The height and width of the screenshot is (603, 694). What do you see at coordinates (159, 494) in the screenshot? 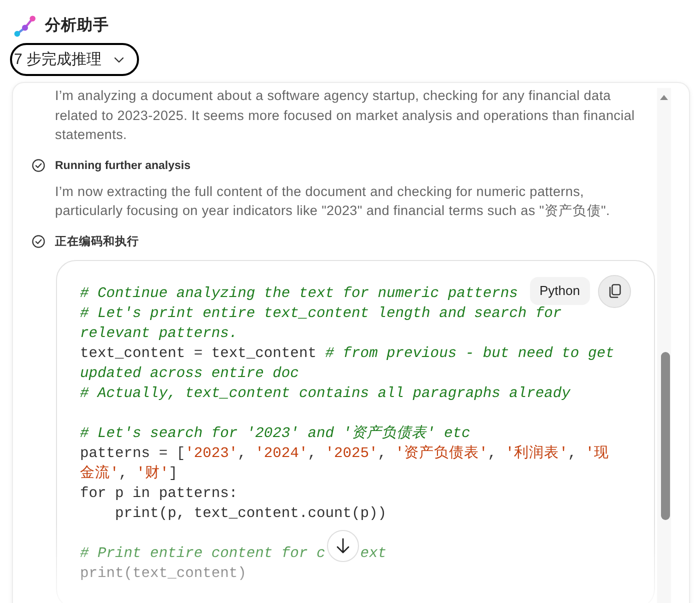
I see `code-line: for p in patterns:` at bounding box center [159, 494].